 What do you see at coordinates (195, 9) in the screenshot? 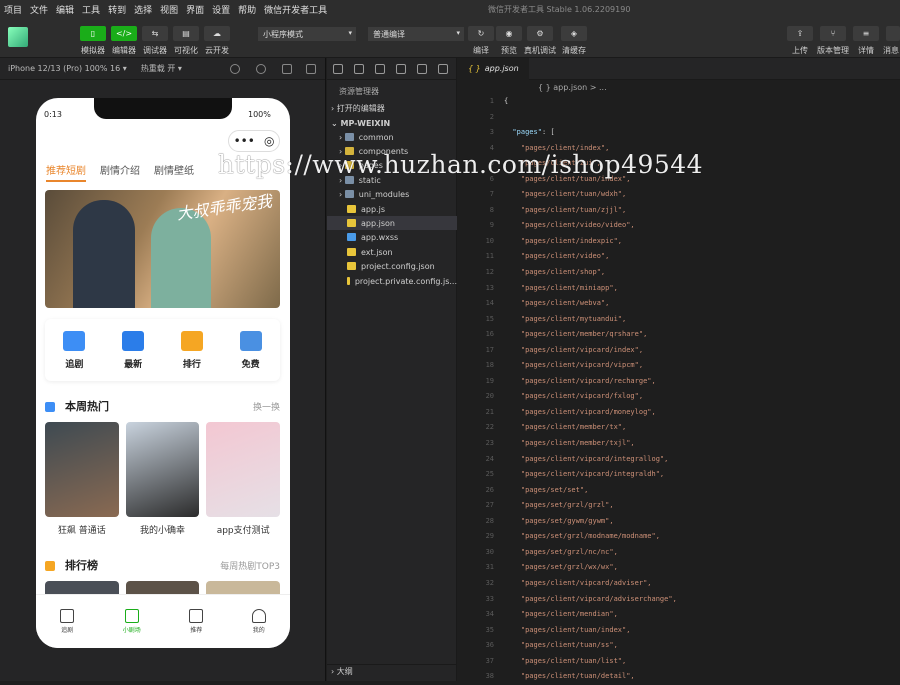
I see `menu-item: 界面` at bounding box center [195, 9].